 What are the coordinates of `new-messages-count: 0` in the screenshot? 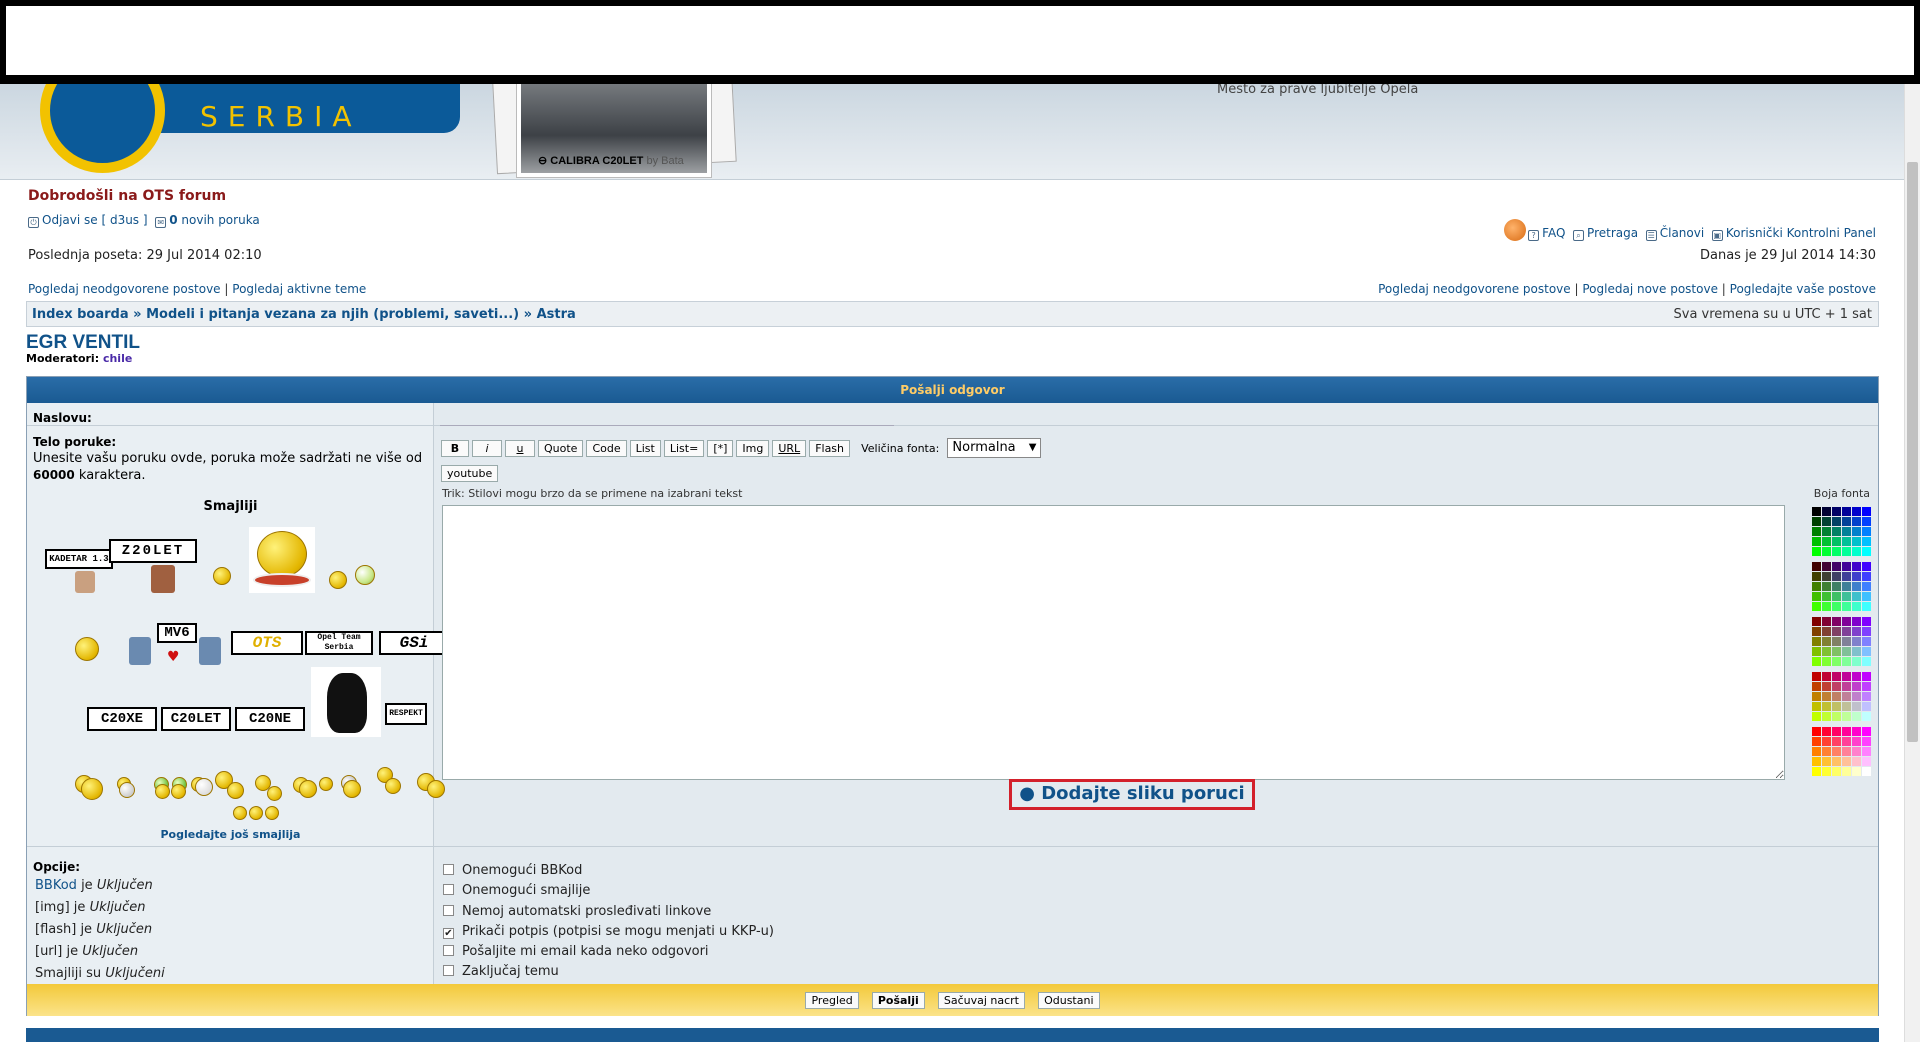 It's located at (173, 220).